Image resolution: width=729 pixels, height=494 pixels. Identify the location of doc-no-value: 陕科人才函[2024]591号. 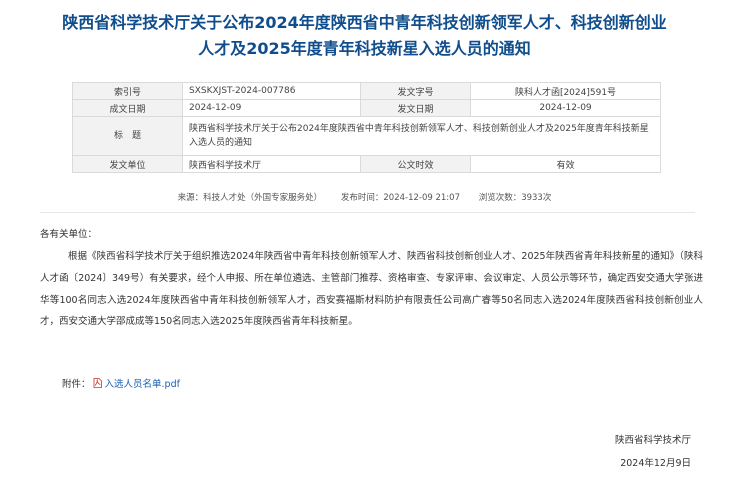
(565, 91).